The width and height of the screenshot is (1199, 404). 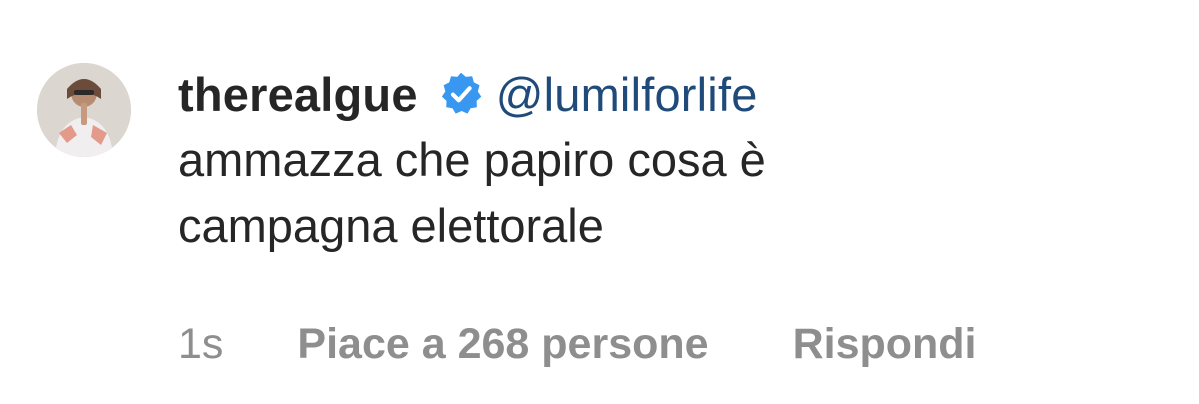 I want to click on timestamp: 1s, so click(x=201, y=343).